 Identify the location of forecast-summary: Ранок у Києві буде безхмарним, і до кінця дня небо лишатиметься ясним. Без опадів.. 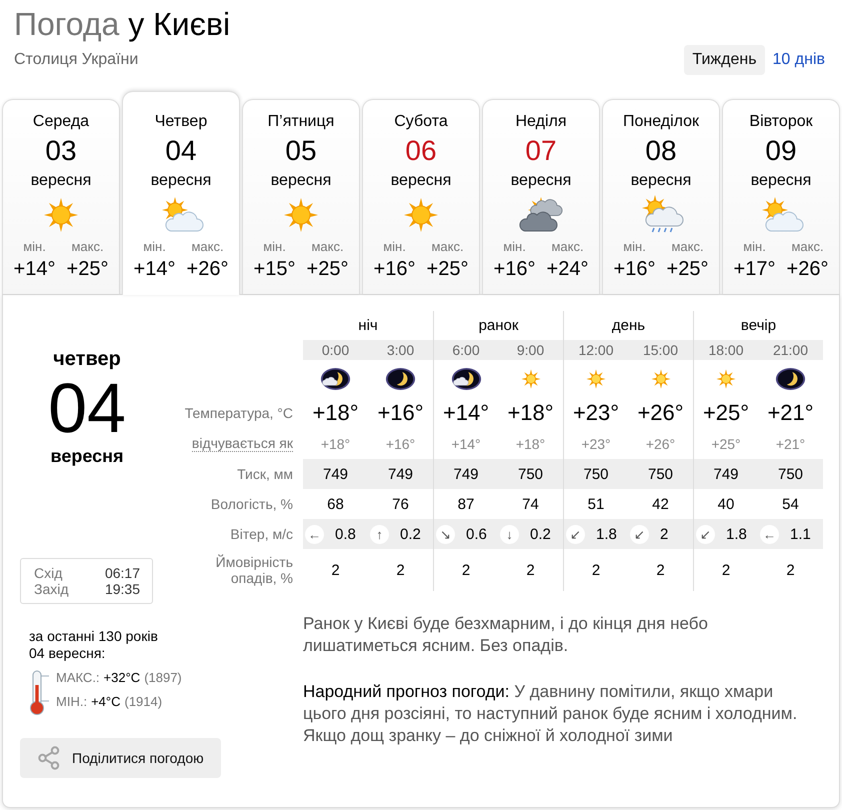
(506, 635).